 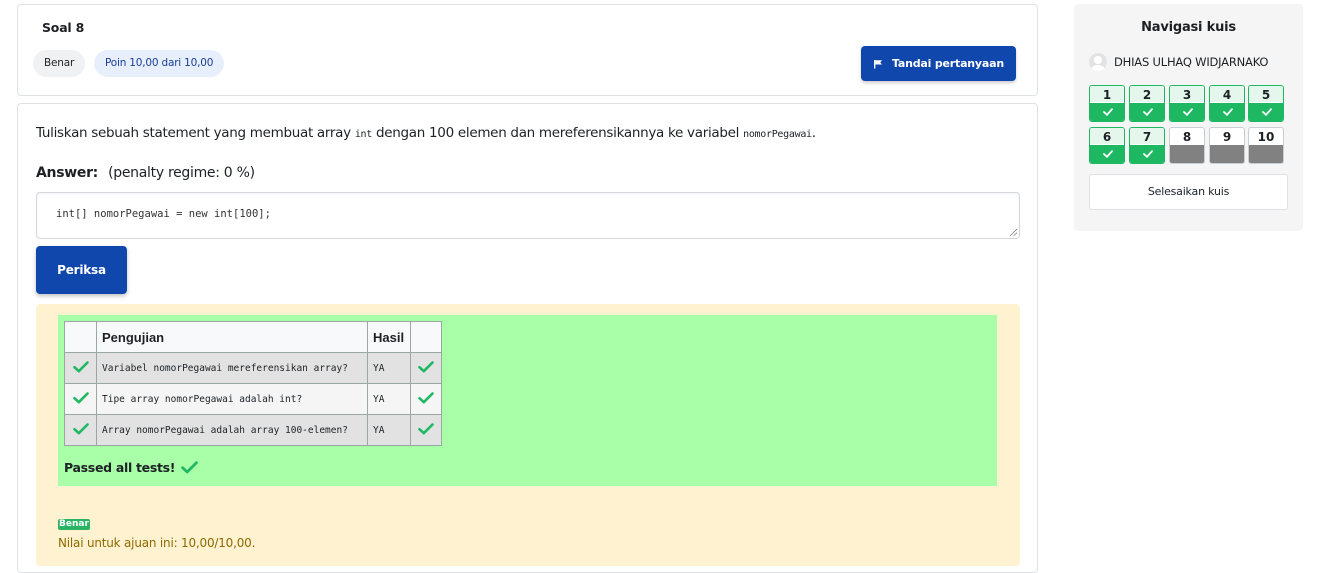 What do you see at coordinates (813, 133) in the screenshot?
I see `question-text-part3: .` at bounding box center [813, 133].